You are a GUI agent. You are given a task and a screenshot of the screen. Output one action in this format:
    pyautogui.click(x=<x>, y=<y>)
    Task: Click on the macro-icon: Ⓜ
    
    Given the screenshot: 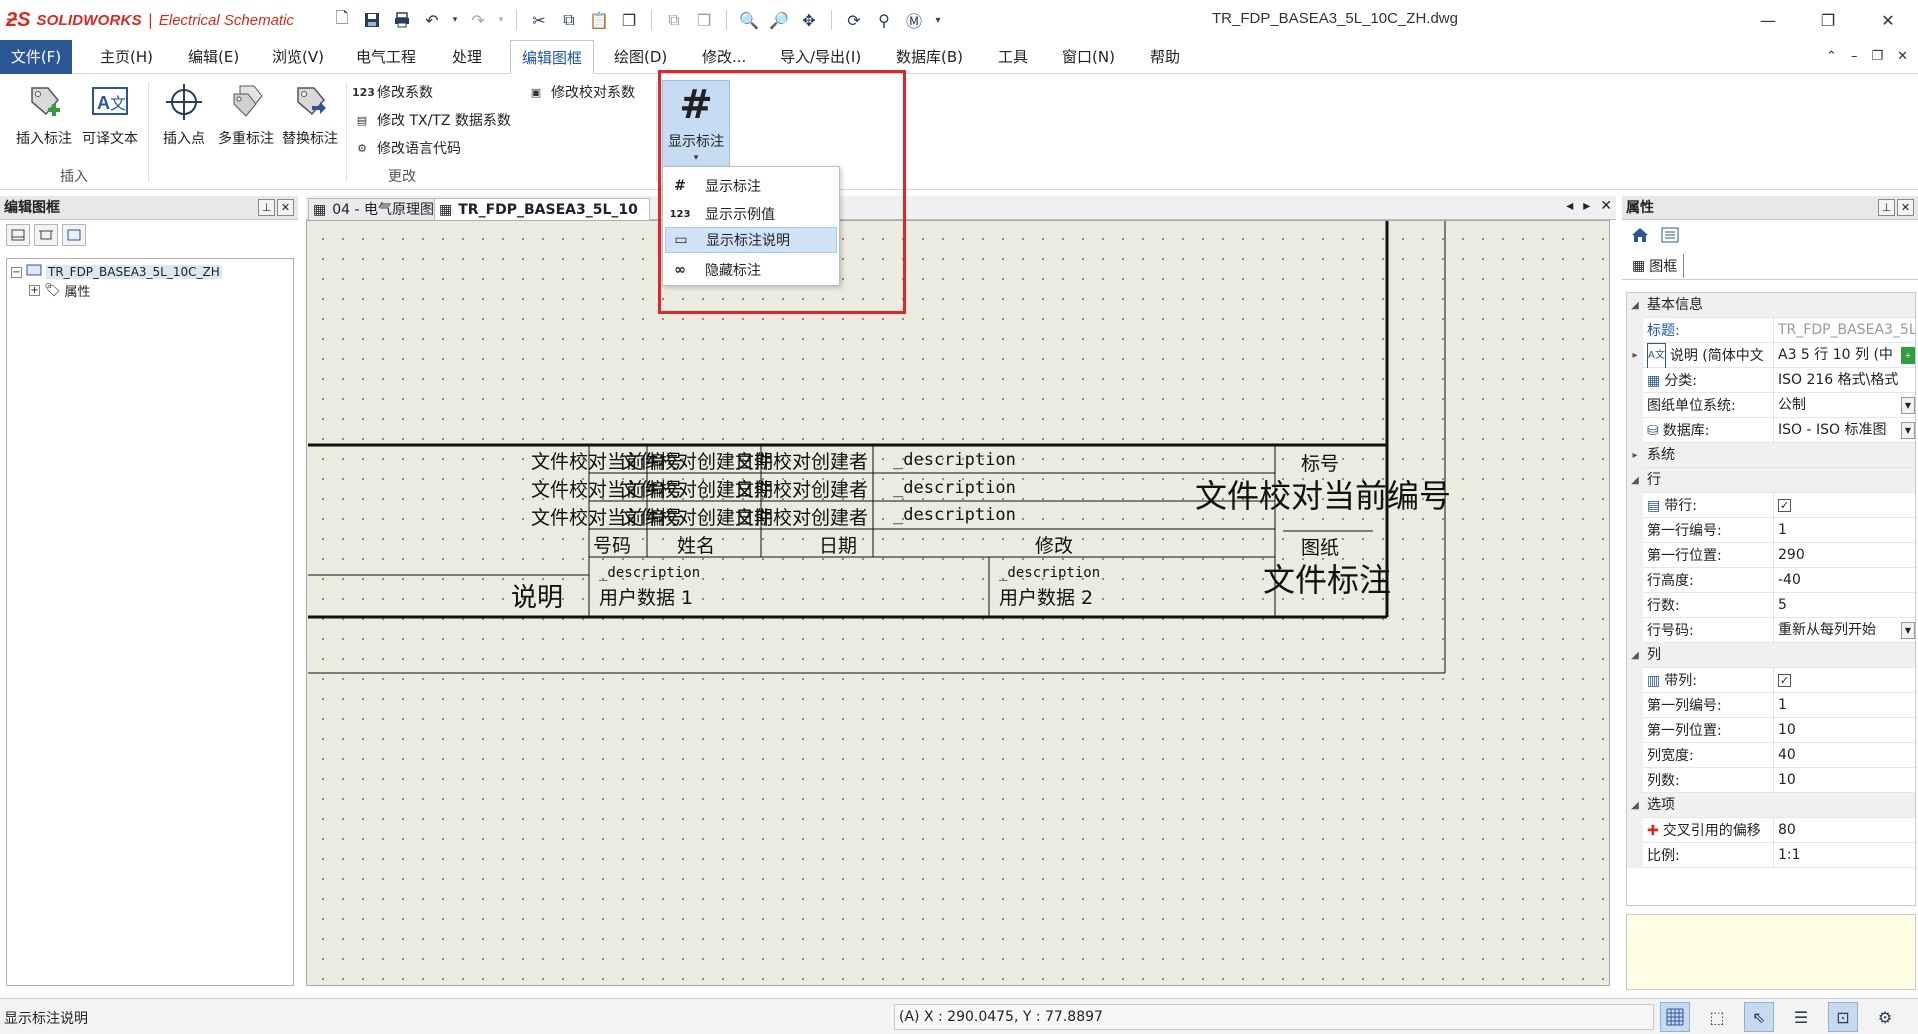 What is the action you would take?
    pyautogui.click(x=914, y=20)
    